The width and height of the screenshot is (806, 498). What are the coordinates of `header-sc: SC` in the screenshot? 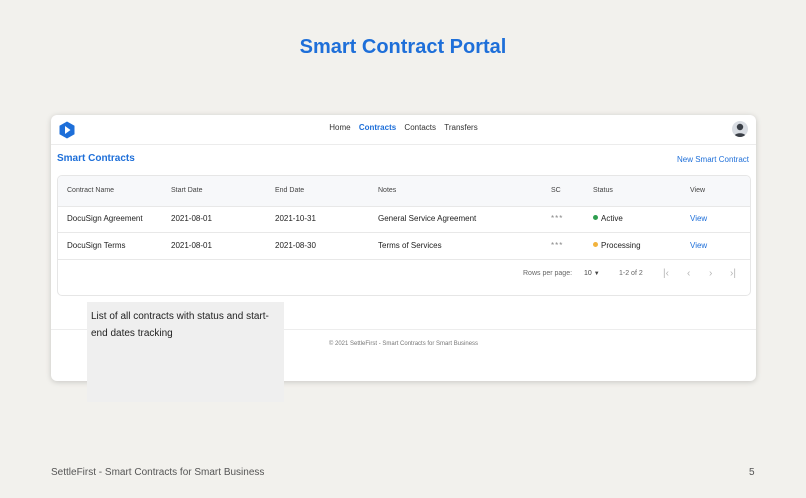 It's located at (556, 191).